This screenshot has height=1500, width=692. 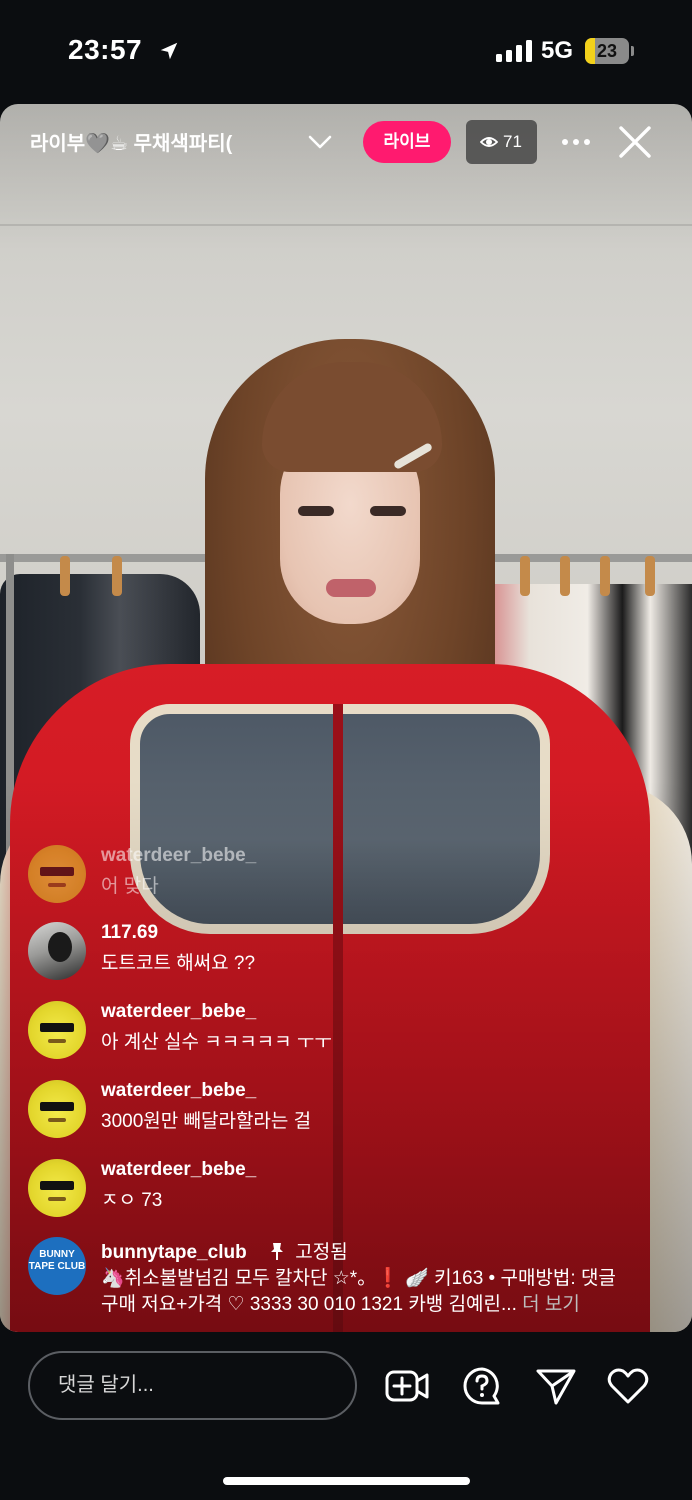 What do you see at coordinates (407, 142) in the screenshot?
I see `live-badge: 라이브` at bounding box center [407, 142].